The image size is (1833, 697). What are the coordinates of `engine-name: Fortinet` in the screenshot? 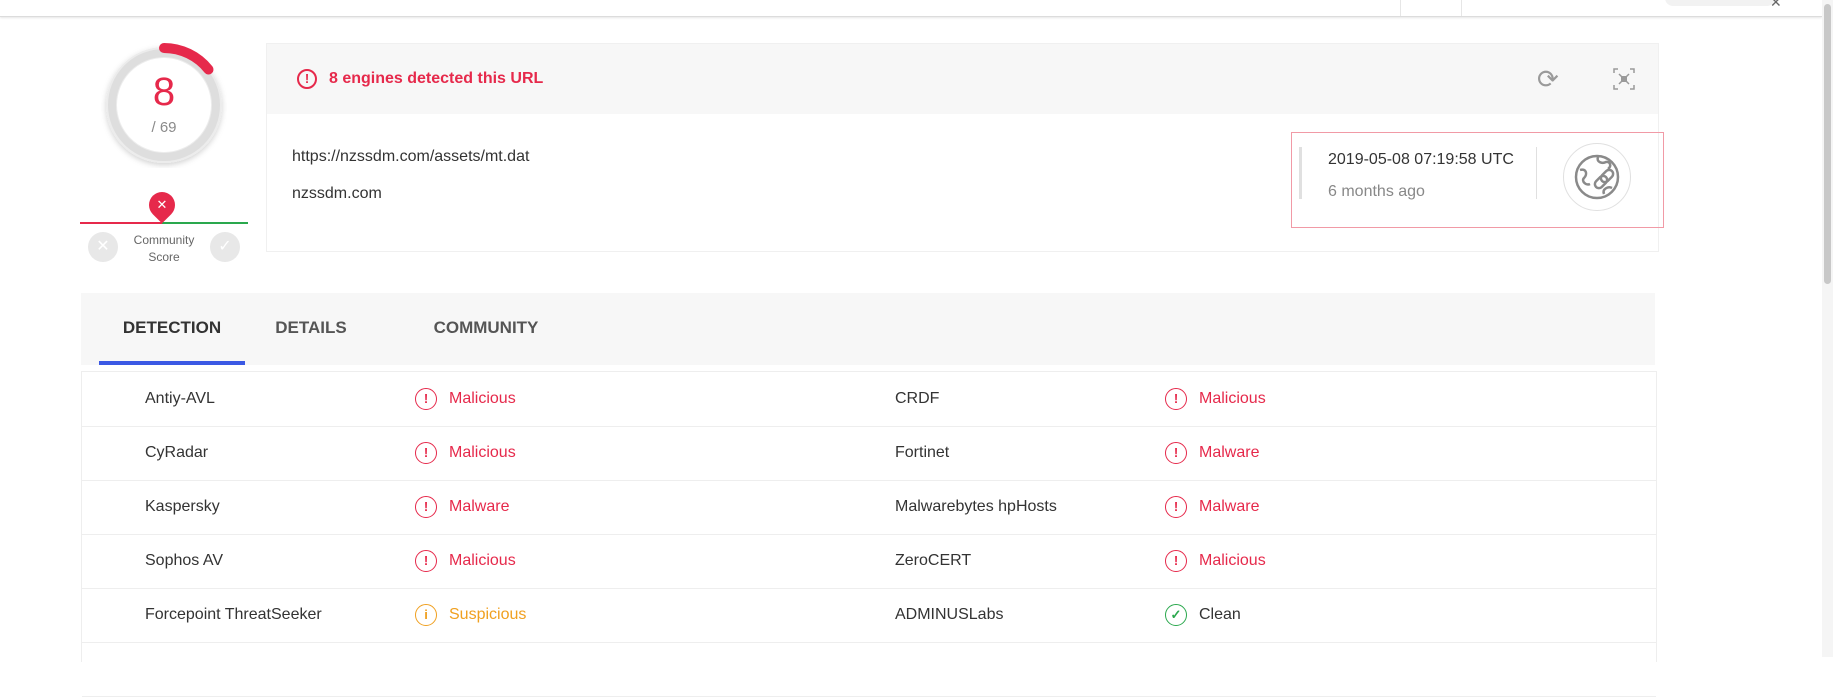 It's located at (922, 452).